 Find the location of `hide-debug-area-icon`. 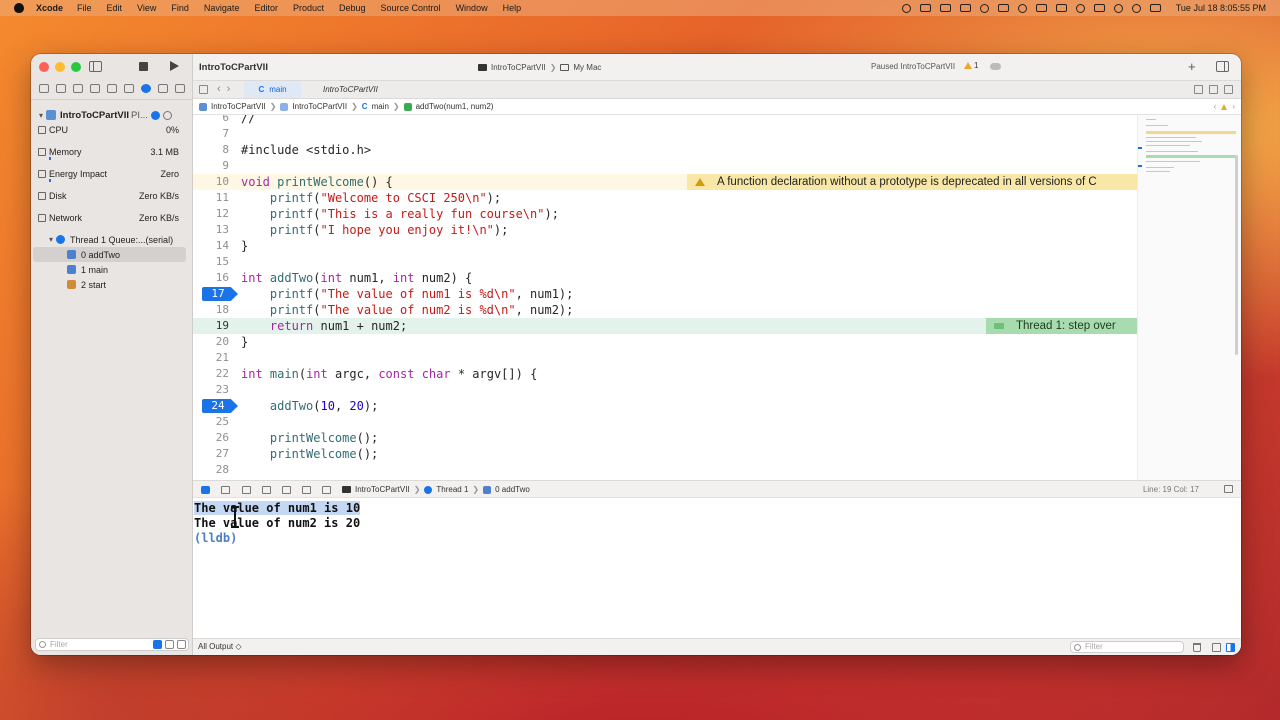

hide-debug-area-icon is located at coordinates (1228, 489).